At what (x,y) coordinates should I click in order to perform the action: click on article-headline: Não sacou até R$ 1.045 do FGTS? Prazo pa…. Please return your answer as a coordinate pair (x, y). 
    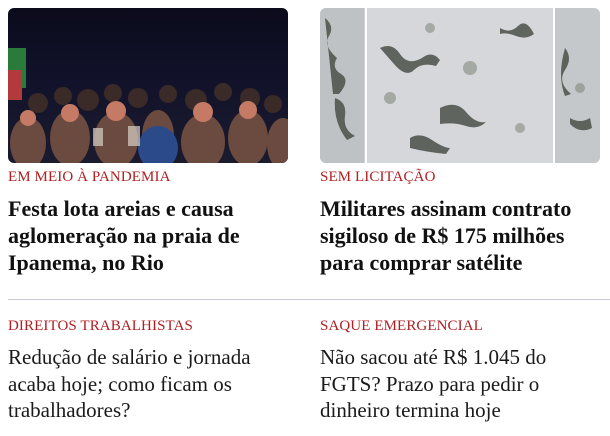
    Looking at the image, I should click on (464, 384).